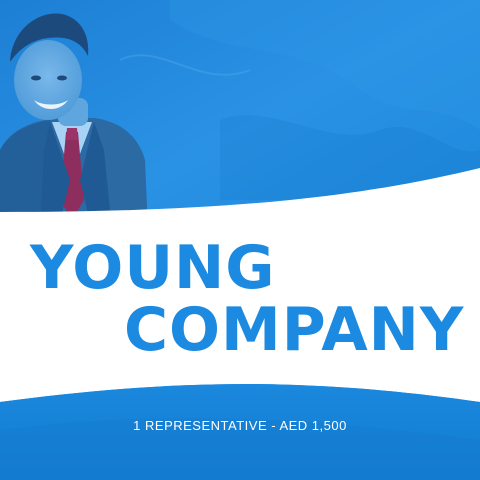 This screenshot has width=480, height=480. Describe the element at coordinates (153, 268) in the screenshot. I see `title-line-young: YOUNG` at that location.